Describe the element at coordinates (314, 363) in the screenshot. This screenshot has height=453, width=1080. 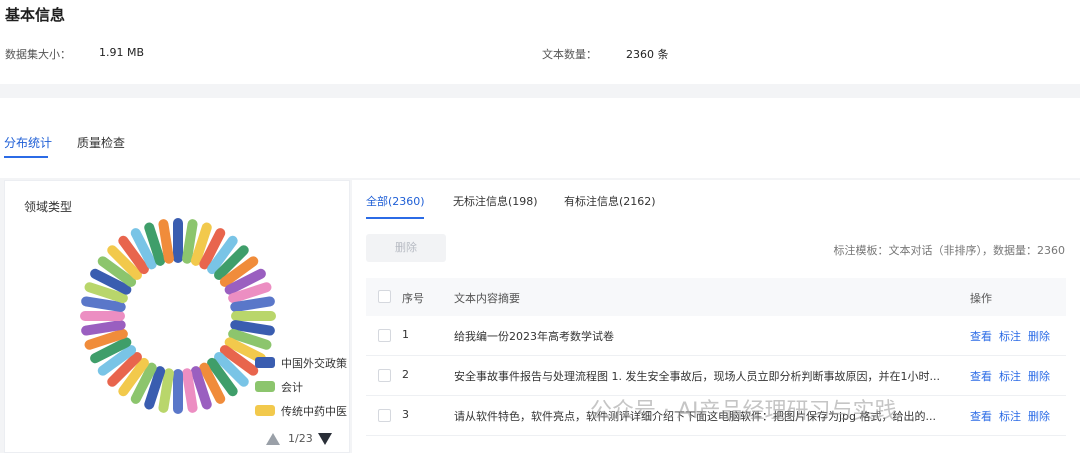
I see `legend-label-foreign-policy: 中国外交政策` at that location.